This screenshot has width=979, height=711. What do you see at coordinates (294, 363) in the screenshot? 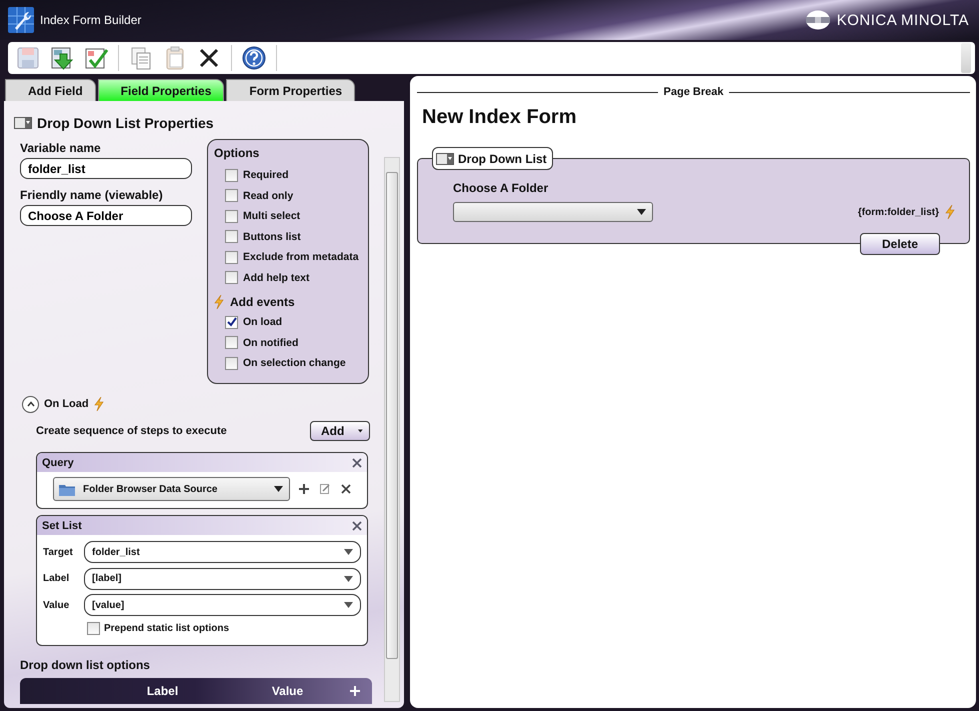
I see `checkbox-label: On selection change` at bounding box center [294, 363].